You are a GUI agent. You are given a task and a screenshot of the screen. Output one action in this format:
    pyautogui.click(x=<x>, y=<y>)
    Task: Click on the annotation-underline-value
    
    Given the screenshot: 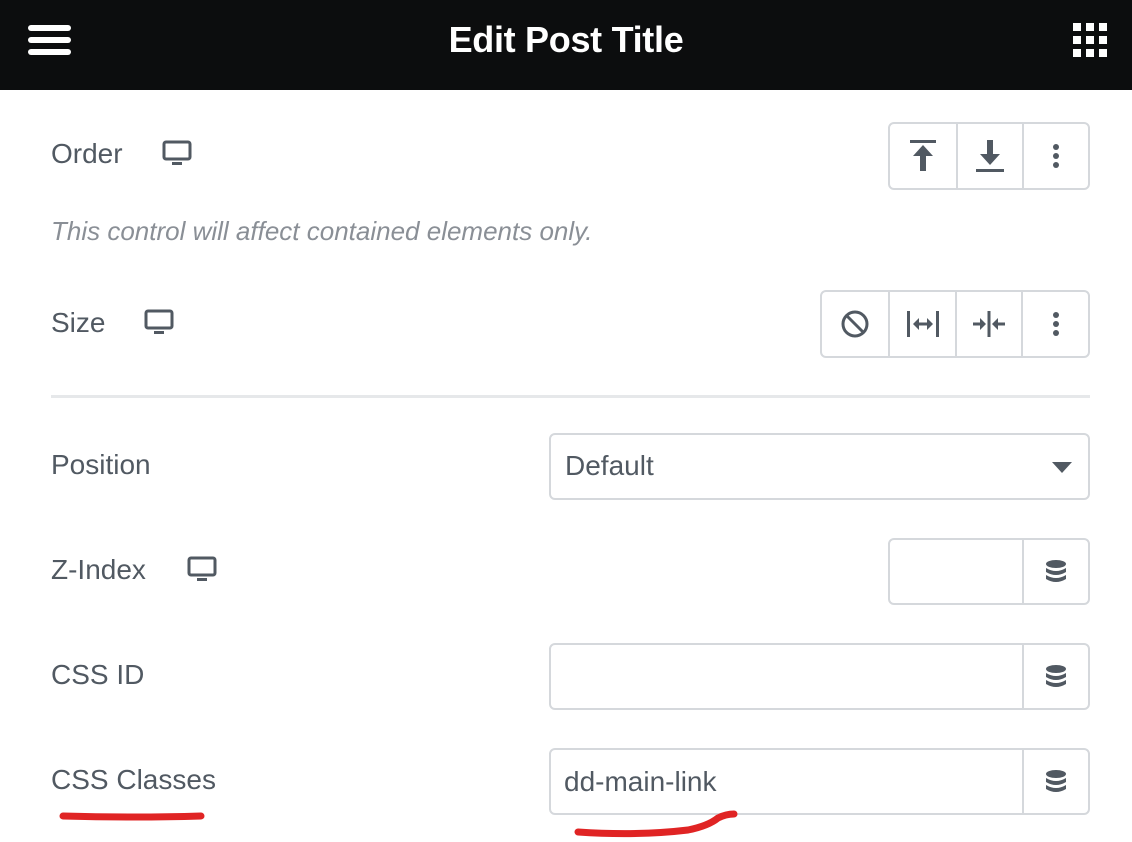 What is the action you would take?
    pyautogui.click(x=656, y=824)
    